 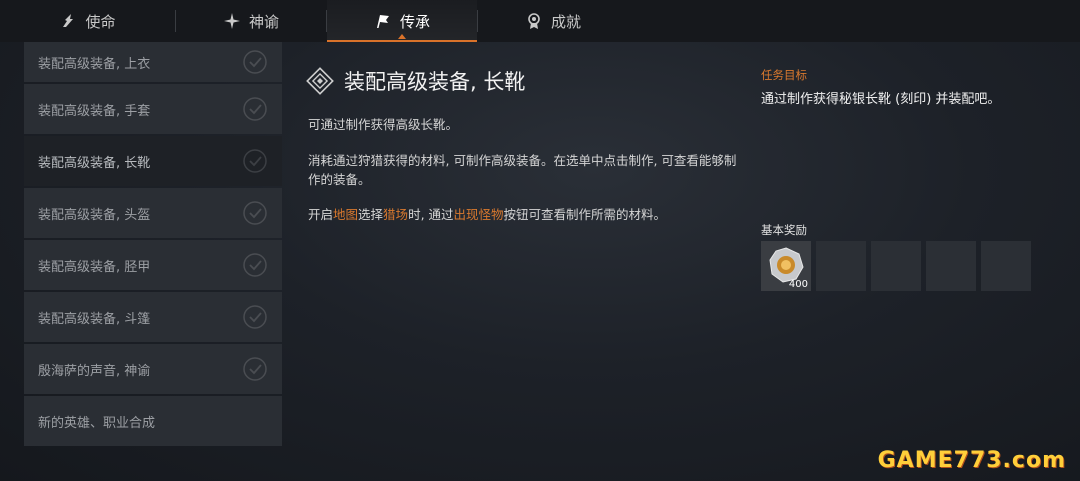 What do you see at coordinates (784, 230) in the screenshot?
I see `reward-label: 基本奖励` at bounding box center [784, 230].